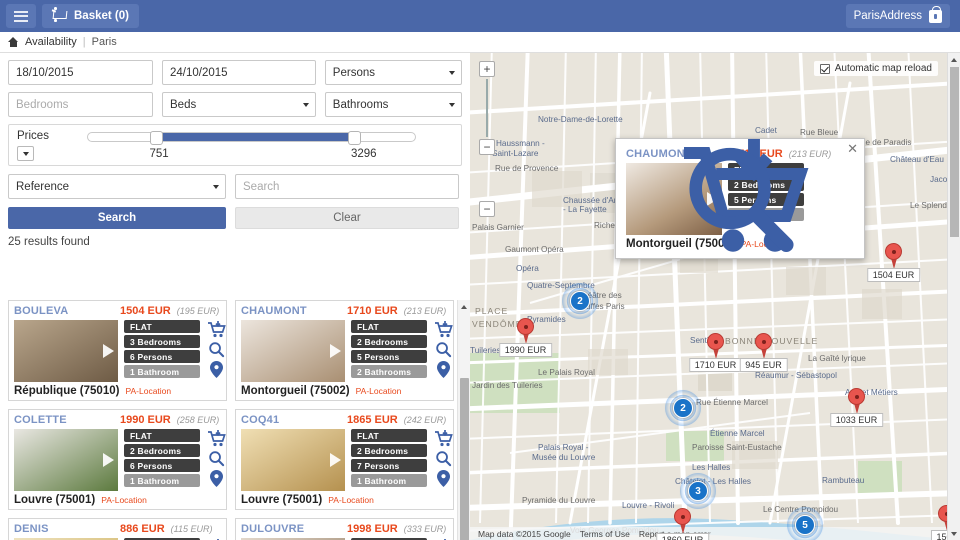 The height and width of the screenshot is (540, 960). What do you see at coordinates (239, 72) in the screenshot?
I see `date-to-input: 24/10/2015` at bounding box center [239, 72].